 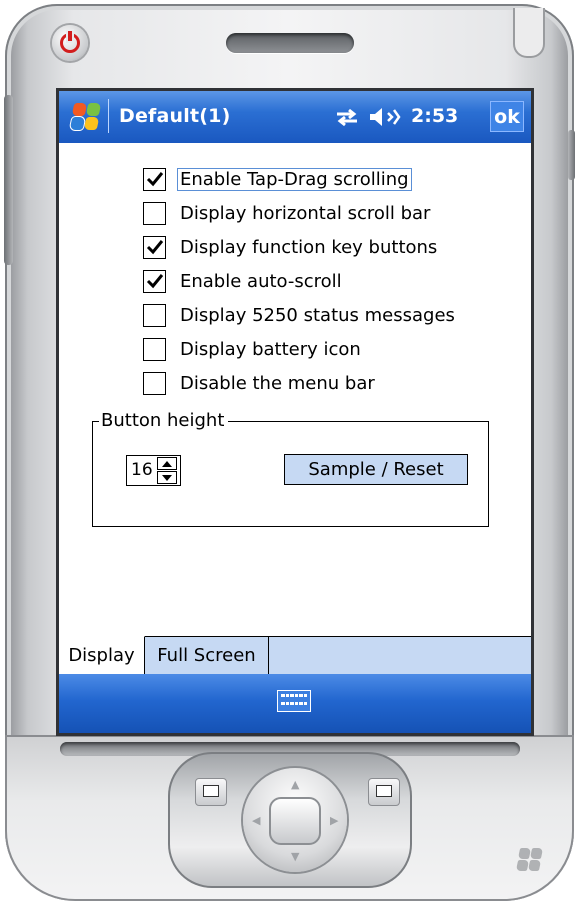 I want to click on stylus-slot, so click(x=529, y=33).